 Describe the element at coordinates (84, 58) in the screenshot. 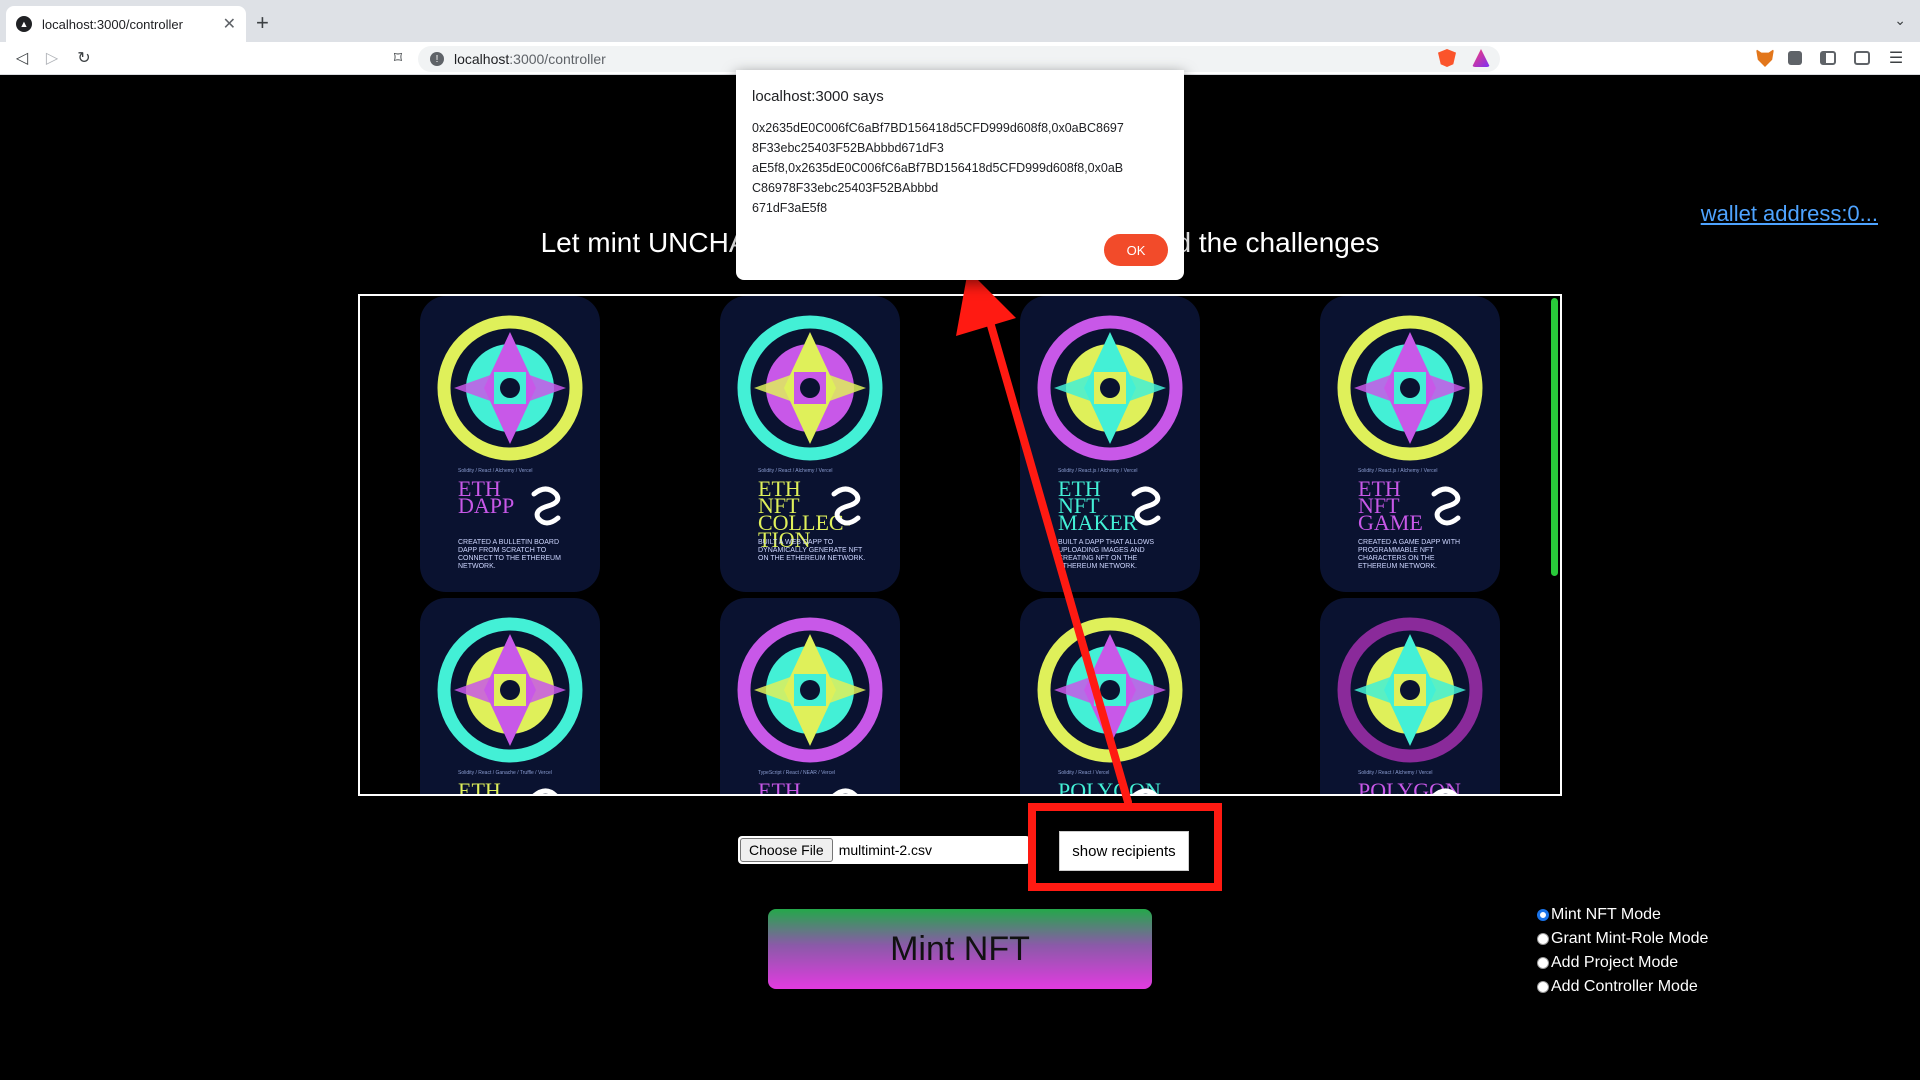

I see `reload-icon: ↻` at that location.